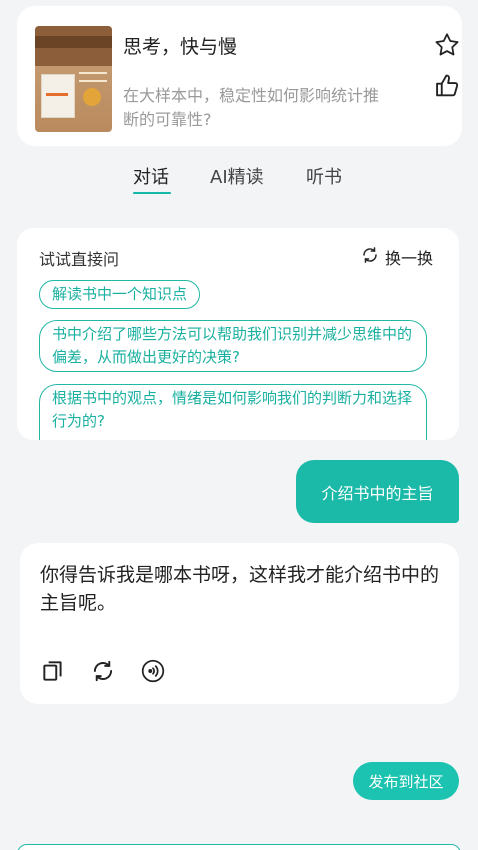  What do you see at coordinates (103, 671) in the screenshot?
I see `regenerate-icon` at bounding box center [103, 671].